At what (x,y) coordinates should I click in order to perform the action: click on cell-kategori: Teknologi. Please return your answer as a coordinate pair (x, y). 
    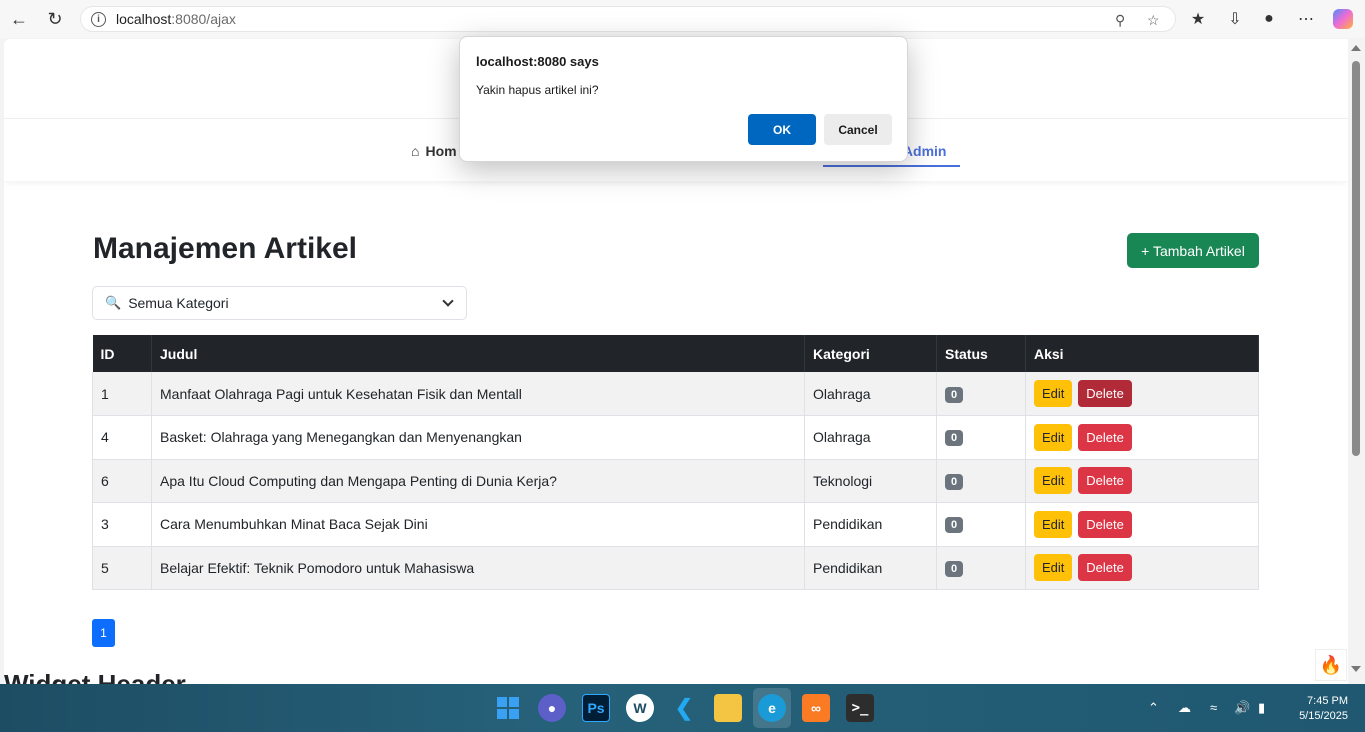
    Looking at the image, I should click on (870, 481).